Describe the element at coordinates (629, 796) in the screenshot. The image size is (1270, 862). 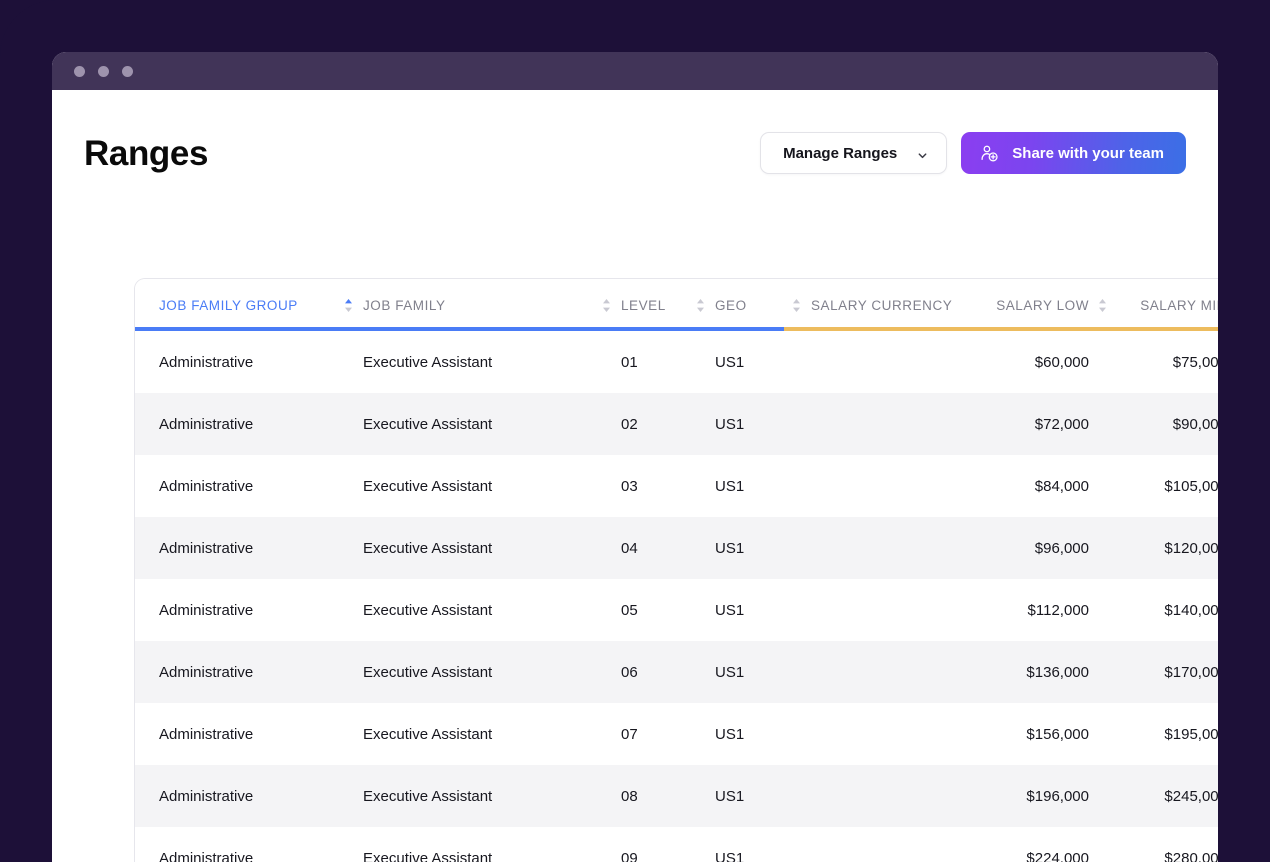
I see `cell-level: 08` at that location.